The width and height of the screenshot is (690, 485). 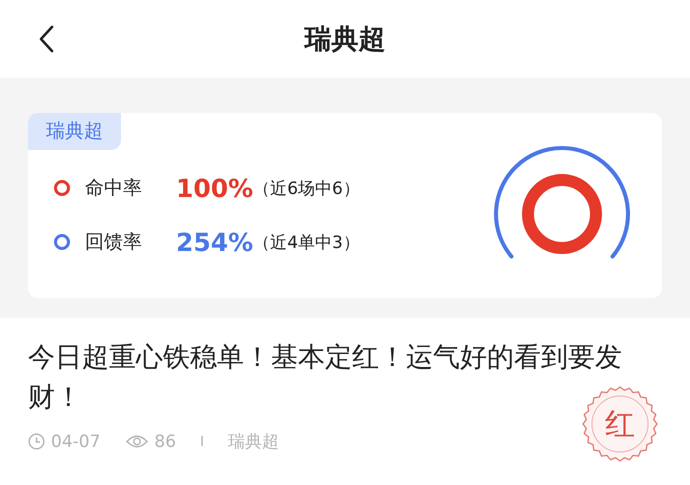 What do you see at coordinates (36, 441) in the screenshot?
I see `clock-icon` at bounding box center [36, 441].